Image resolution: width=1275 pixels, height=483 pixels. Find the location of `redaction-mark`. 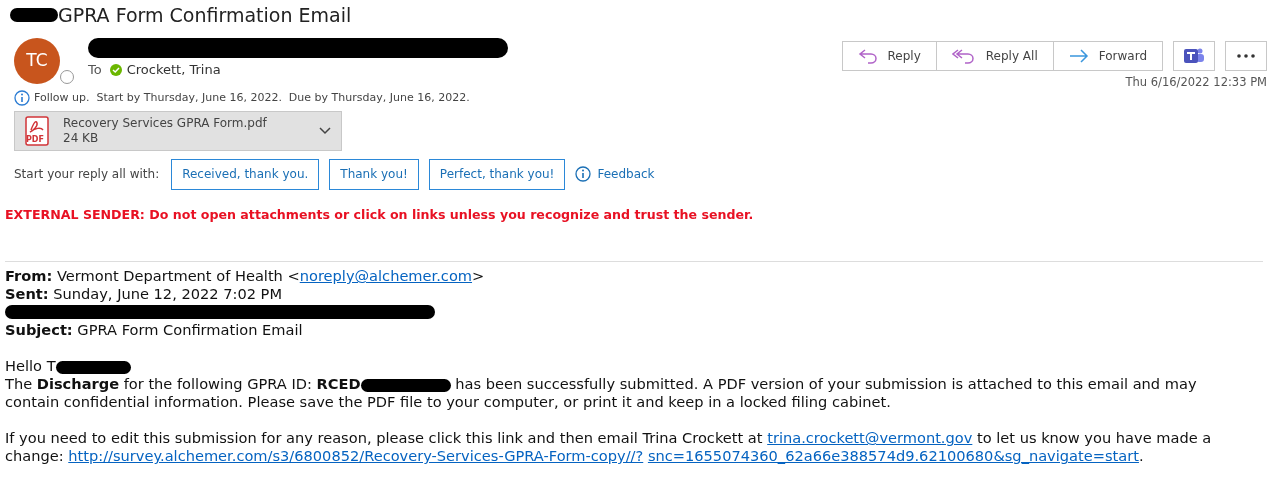

redaction-mark is located at coordinates (34, 15).